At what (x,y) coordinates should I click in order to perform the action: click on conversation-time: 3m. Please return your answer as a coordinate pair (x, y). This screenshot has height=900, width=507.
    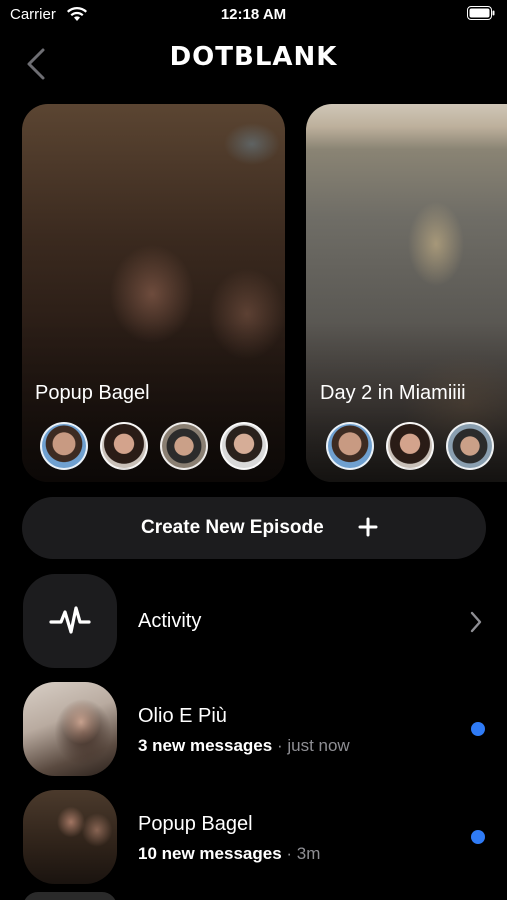
    Looking at the image, I should click on (308, 853).